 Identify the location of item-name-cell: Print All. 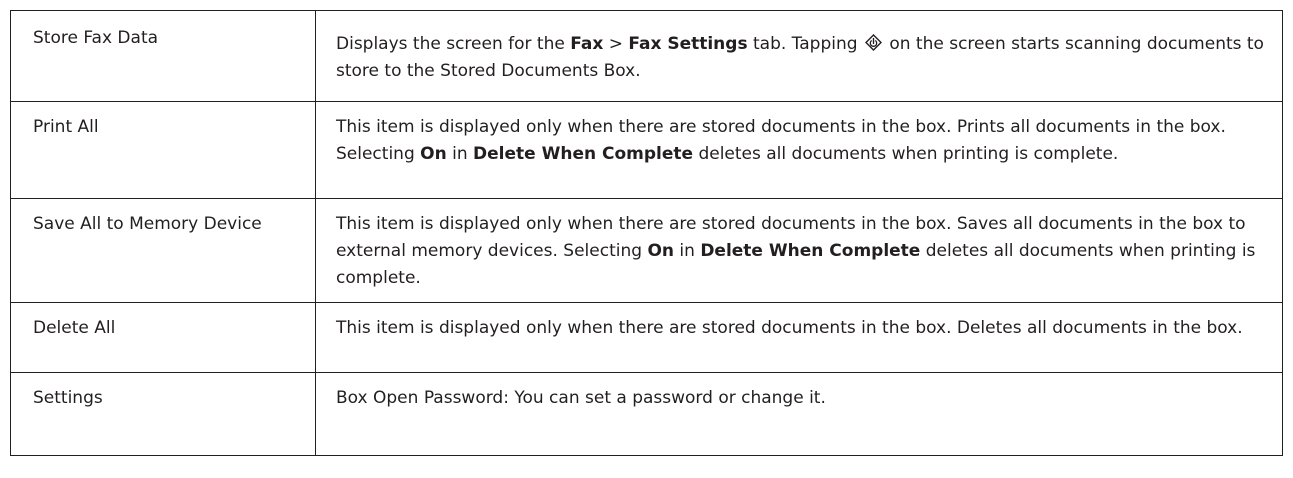
(163, 150).